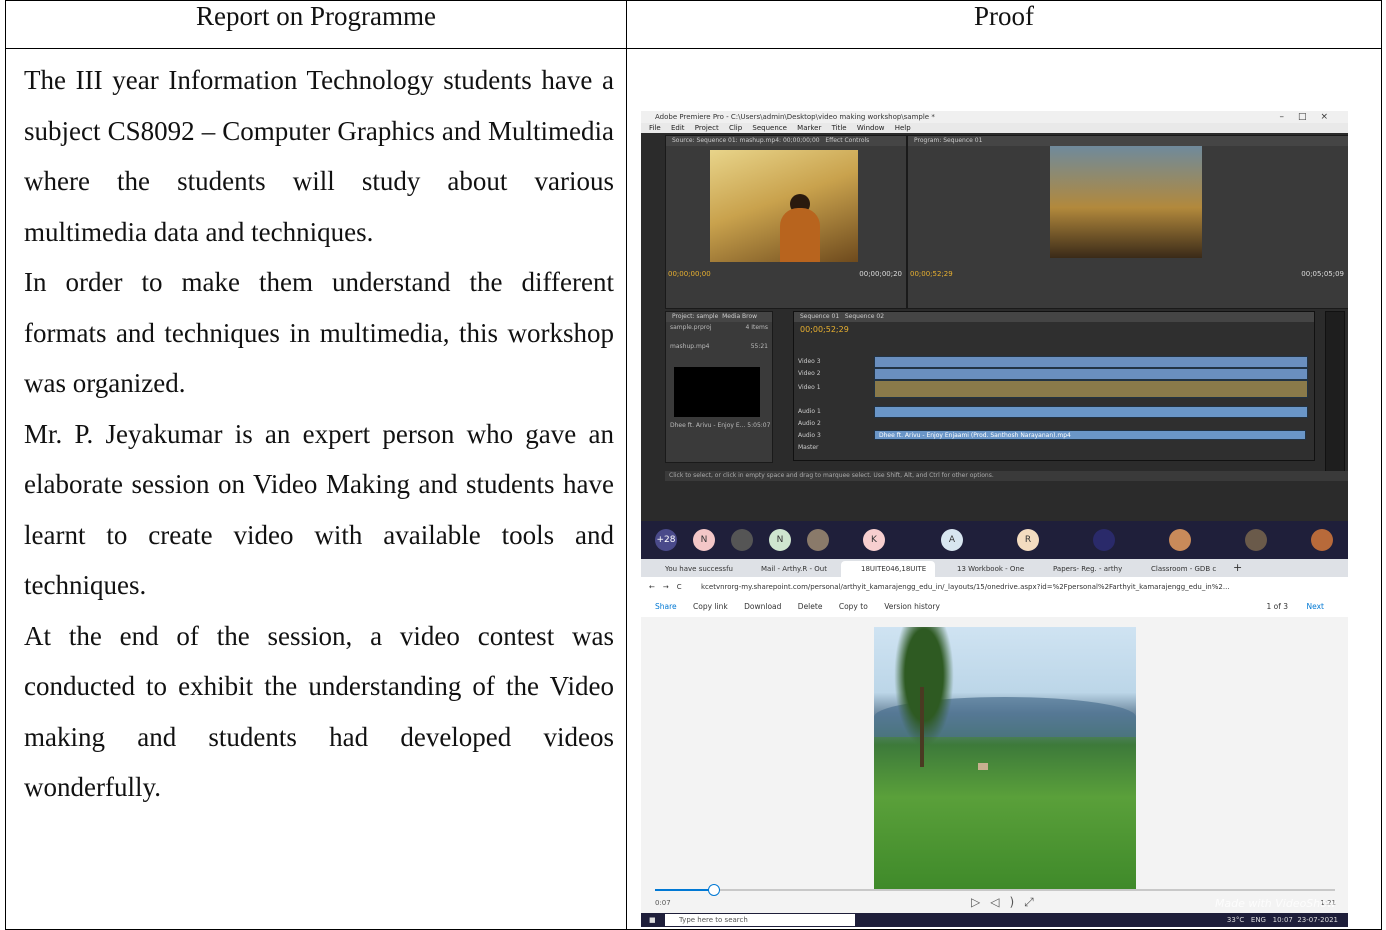 This screenshot has height=930, width=1386. What do you see at coordinates (739, 316) in the screenshot?
I see `media-browser-tab: Media Brow` at bounding box center [739, 316].